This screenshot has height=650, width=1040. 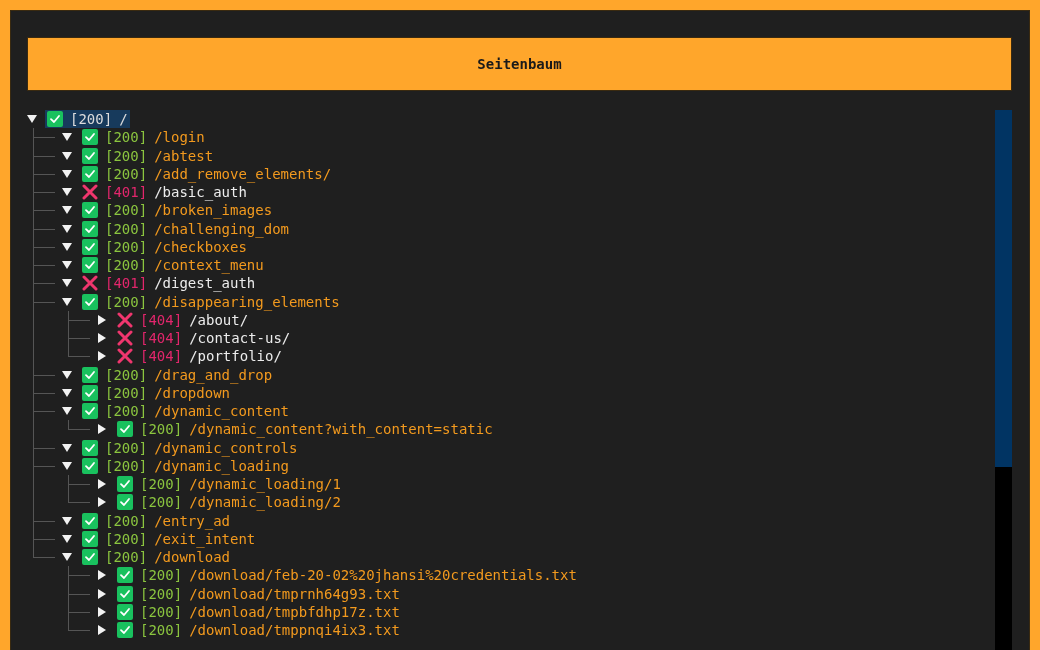 I want to click on tree-item: [200] /exit_intent, so click(x=169, y=538).